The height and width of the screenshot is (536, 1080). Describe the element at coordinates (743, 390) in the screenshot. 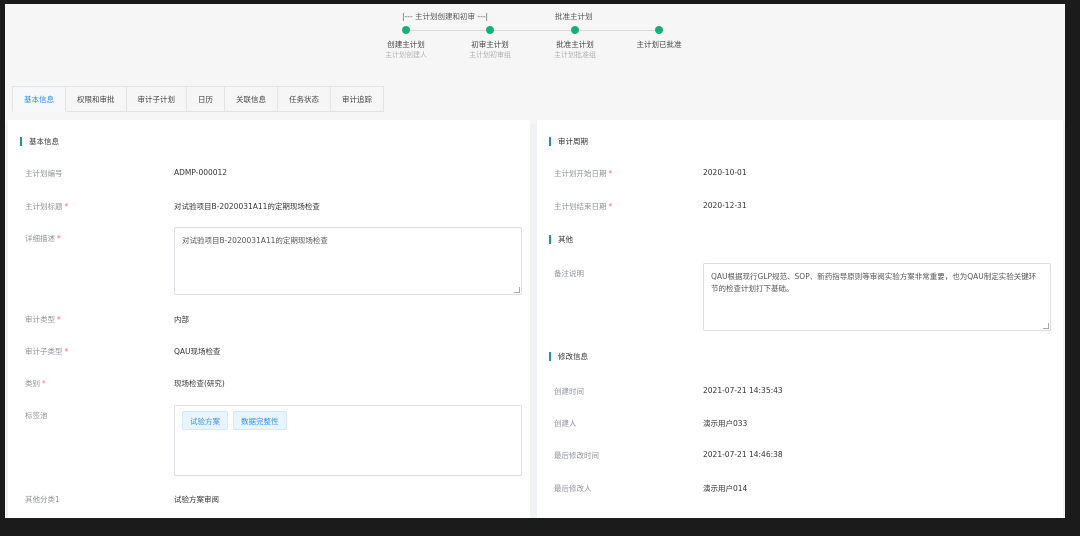

I see `value-created-time: 2021-07-21 14:35:43` at that location.